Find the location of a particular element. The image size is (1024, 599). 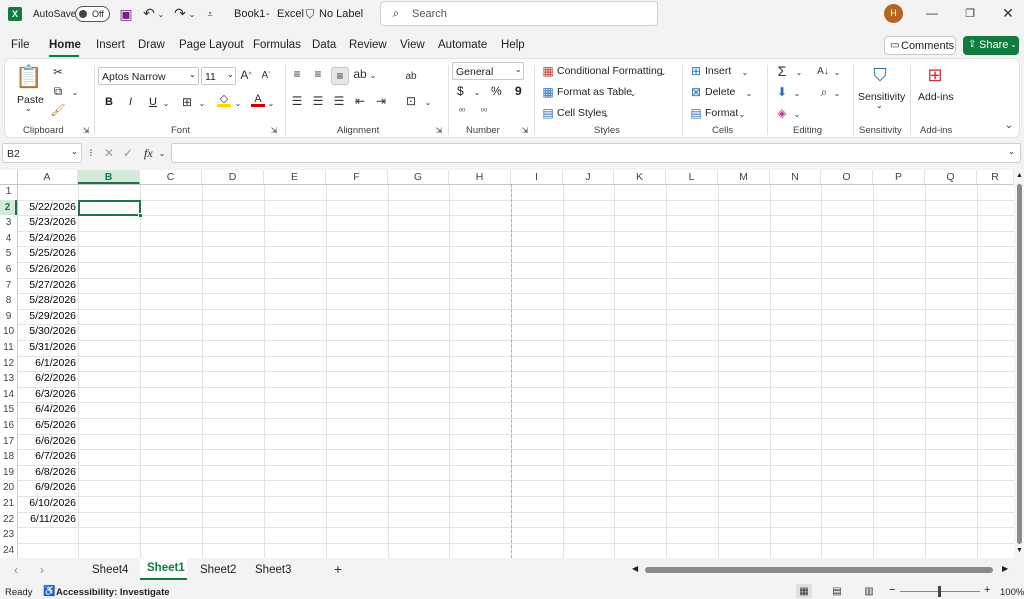

tab-help: Help is located at coordinates (513, 45).